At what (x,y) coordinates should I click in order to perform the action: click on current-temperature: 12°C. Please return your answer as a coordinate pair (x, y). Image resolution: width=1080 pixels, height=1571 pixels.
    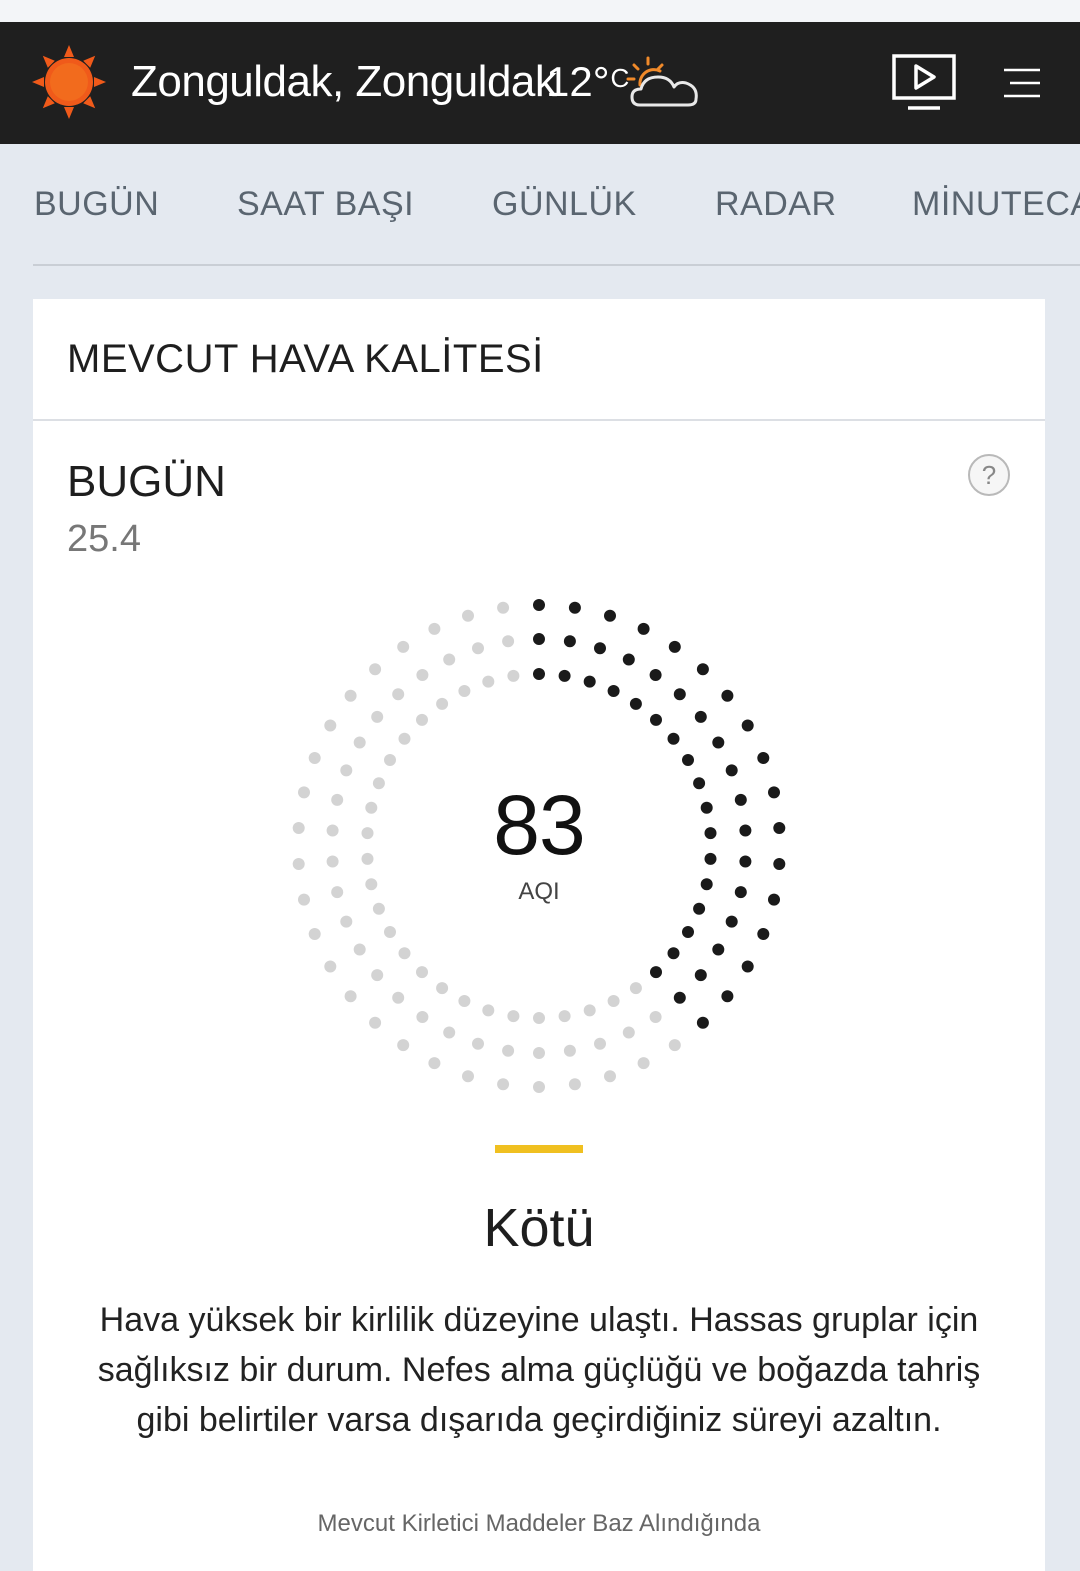
    Looking at the image, I should click on (587, 82).